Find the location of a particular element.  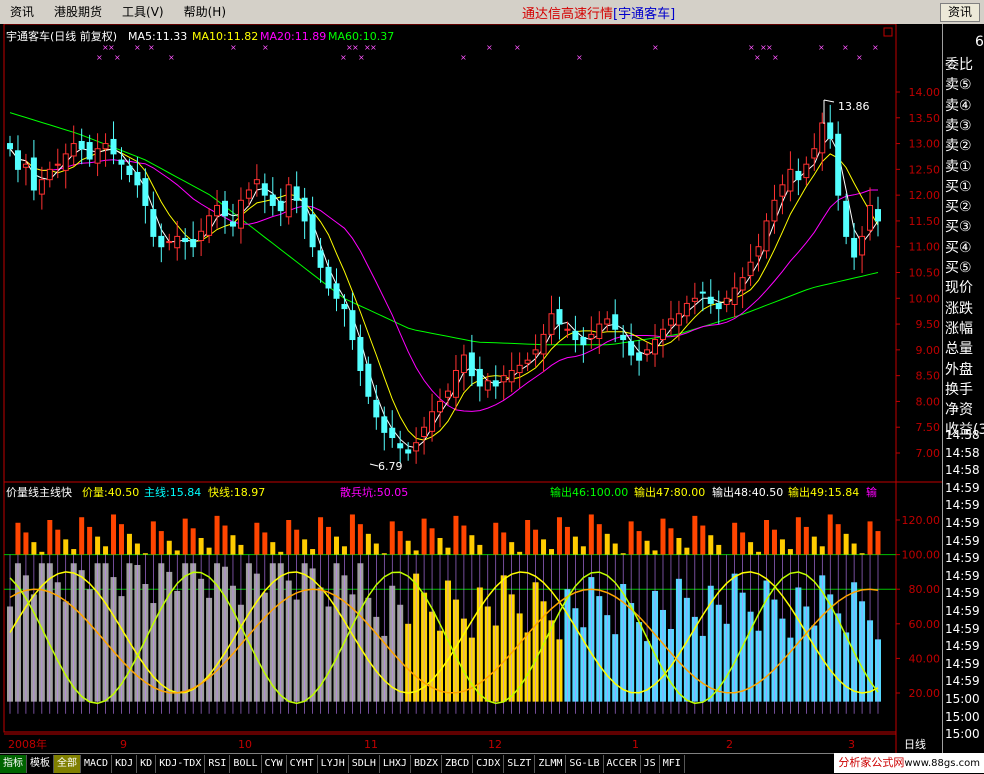

indicator-tab: KDJ-TDX is located at coordinates (181, 764).